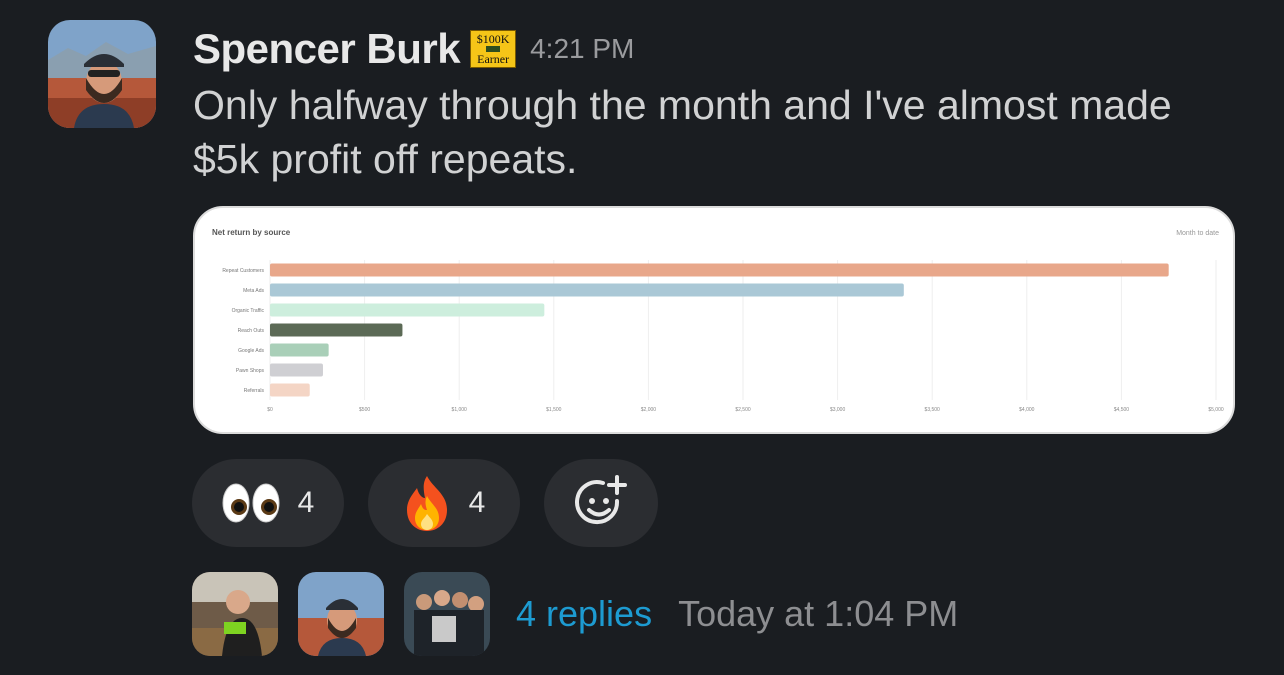 The height and width of the screenshot is (675, 1284). Describe the element at coordinates (719, 330) in the screenshot. I see `chart-bars` at that location.